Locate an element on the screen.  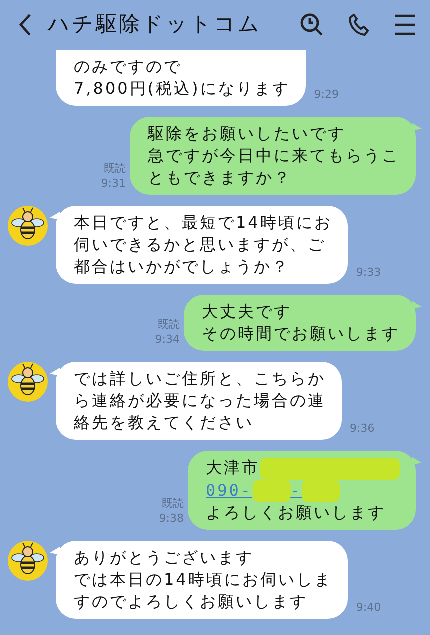
back-icon is located at coordinates (25, 25).